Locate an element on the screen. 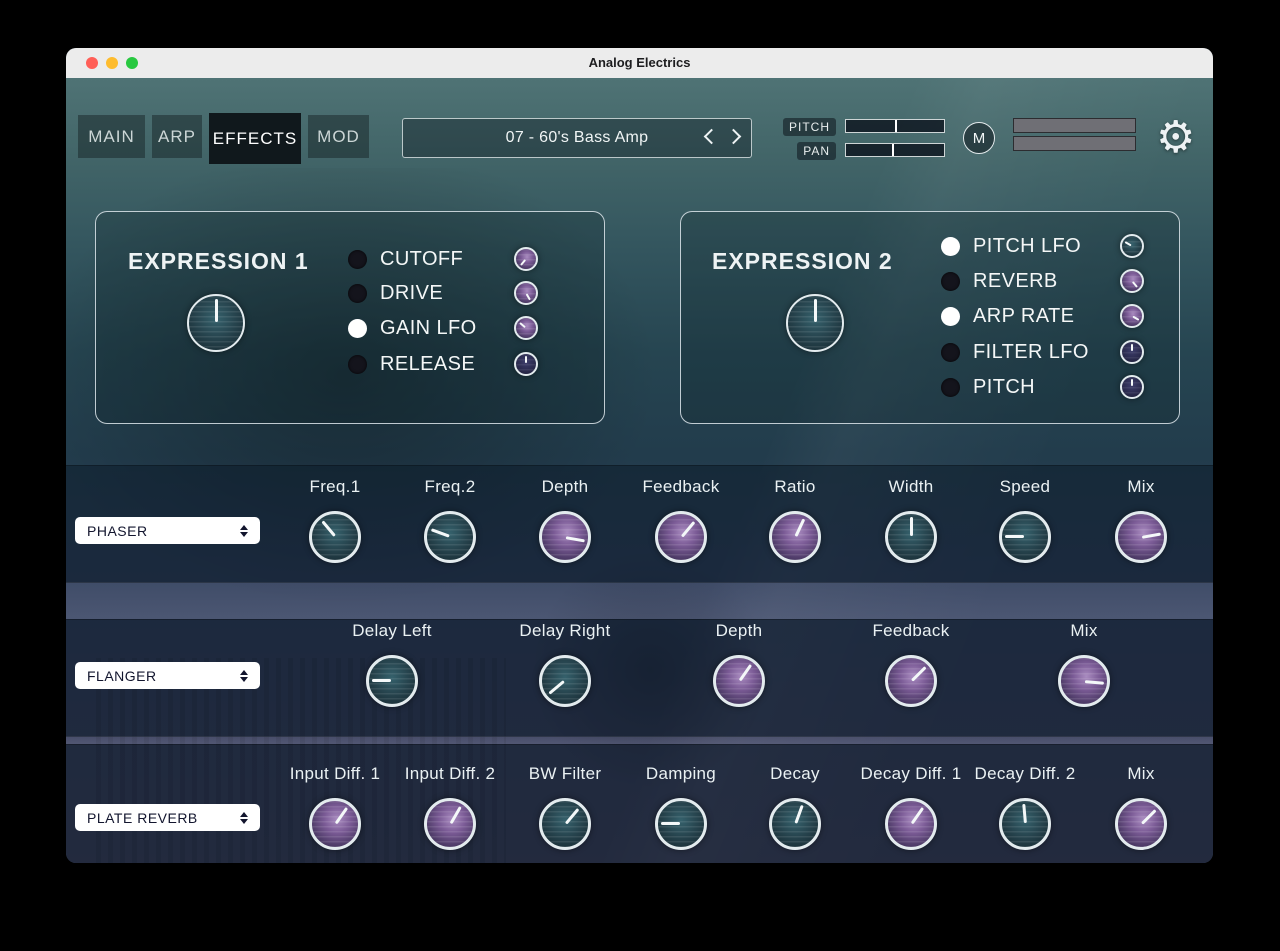  fx-knob-unit: Speed is located at coordinates (1025, 519).